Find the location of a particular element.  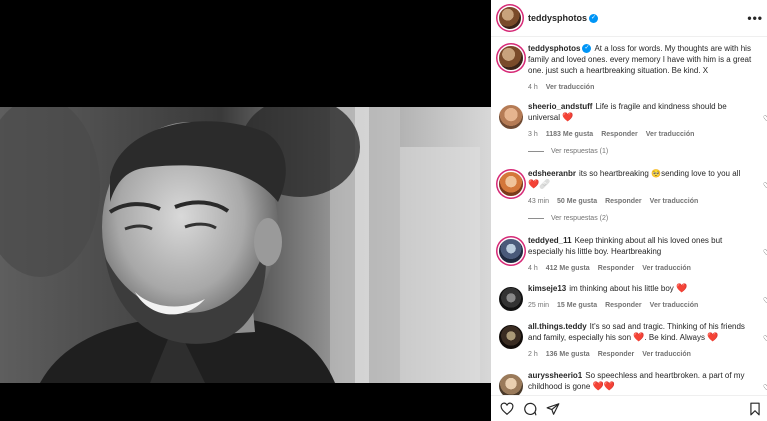

view-replies-label: Ver respuestas (2) is located at coordinates (579, 218).